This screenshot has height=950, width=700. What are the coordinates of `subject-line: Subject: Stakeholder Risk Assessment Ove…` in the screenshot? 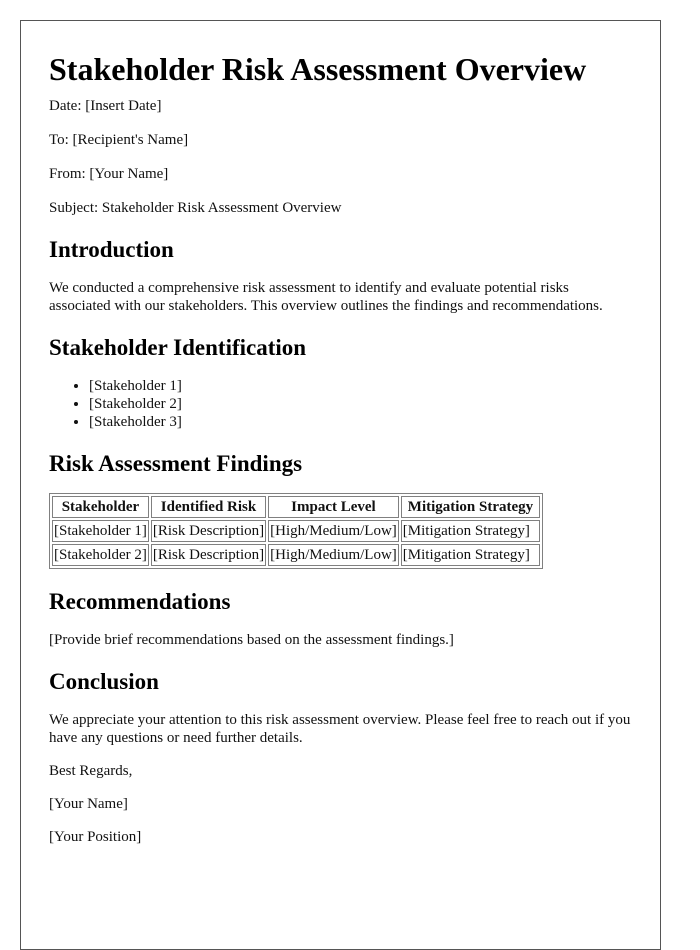 It's located at (195, 208).